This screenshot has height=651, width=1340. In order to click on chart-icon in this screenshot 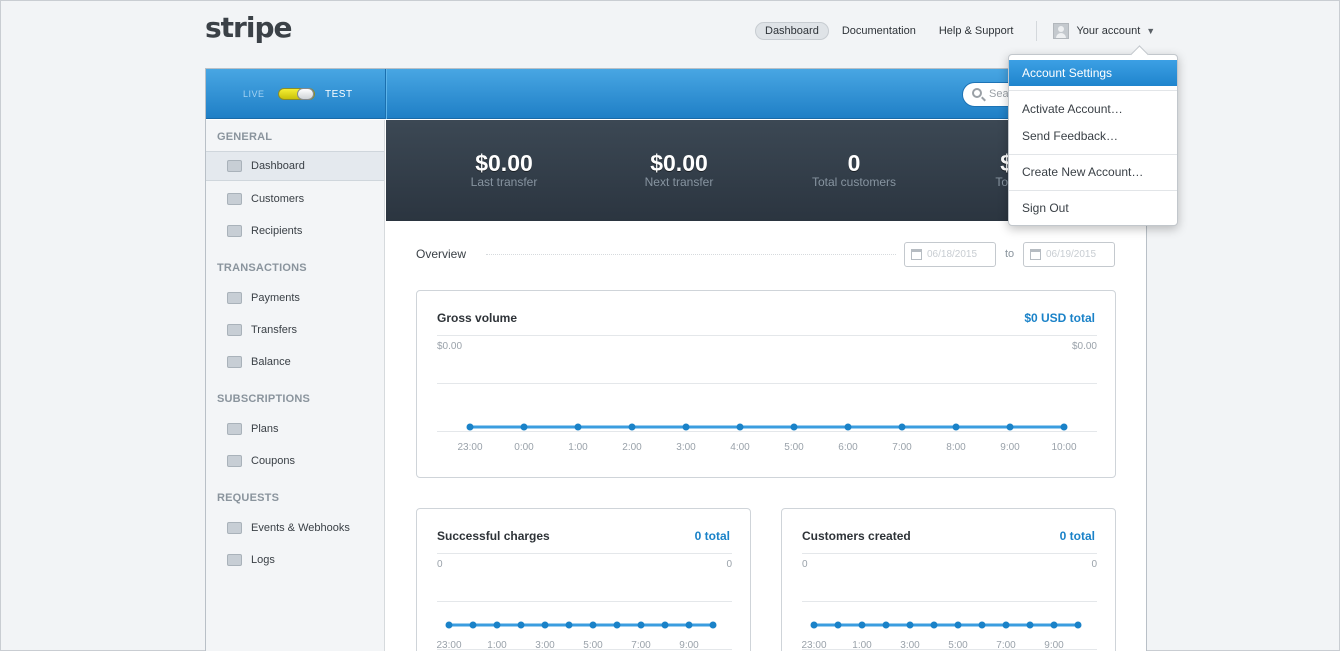, I will do `click(234, 166)`.